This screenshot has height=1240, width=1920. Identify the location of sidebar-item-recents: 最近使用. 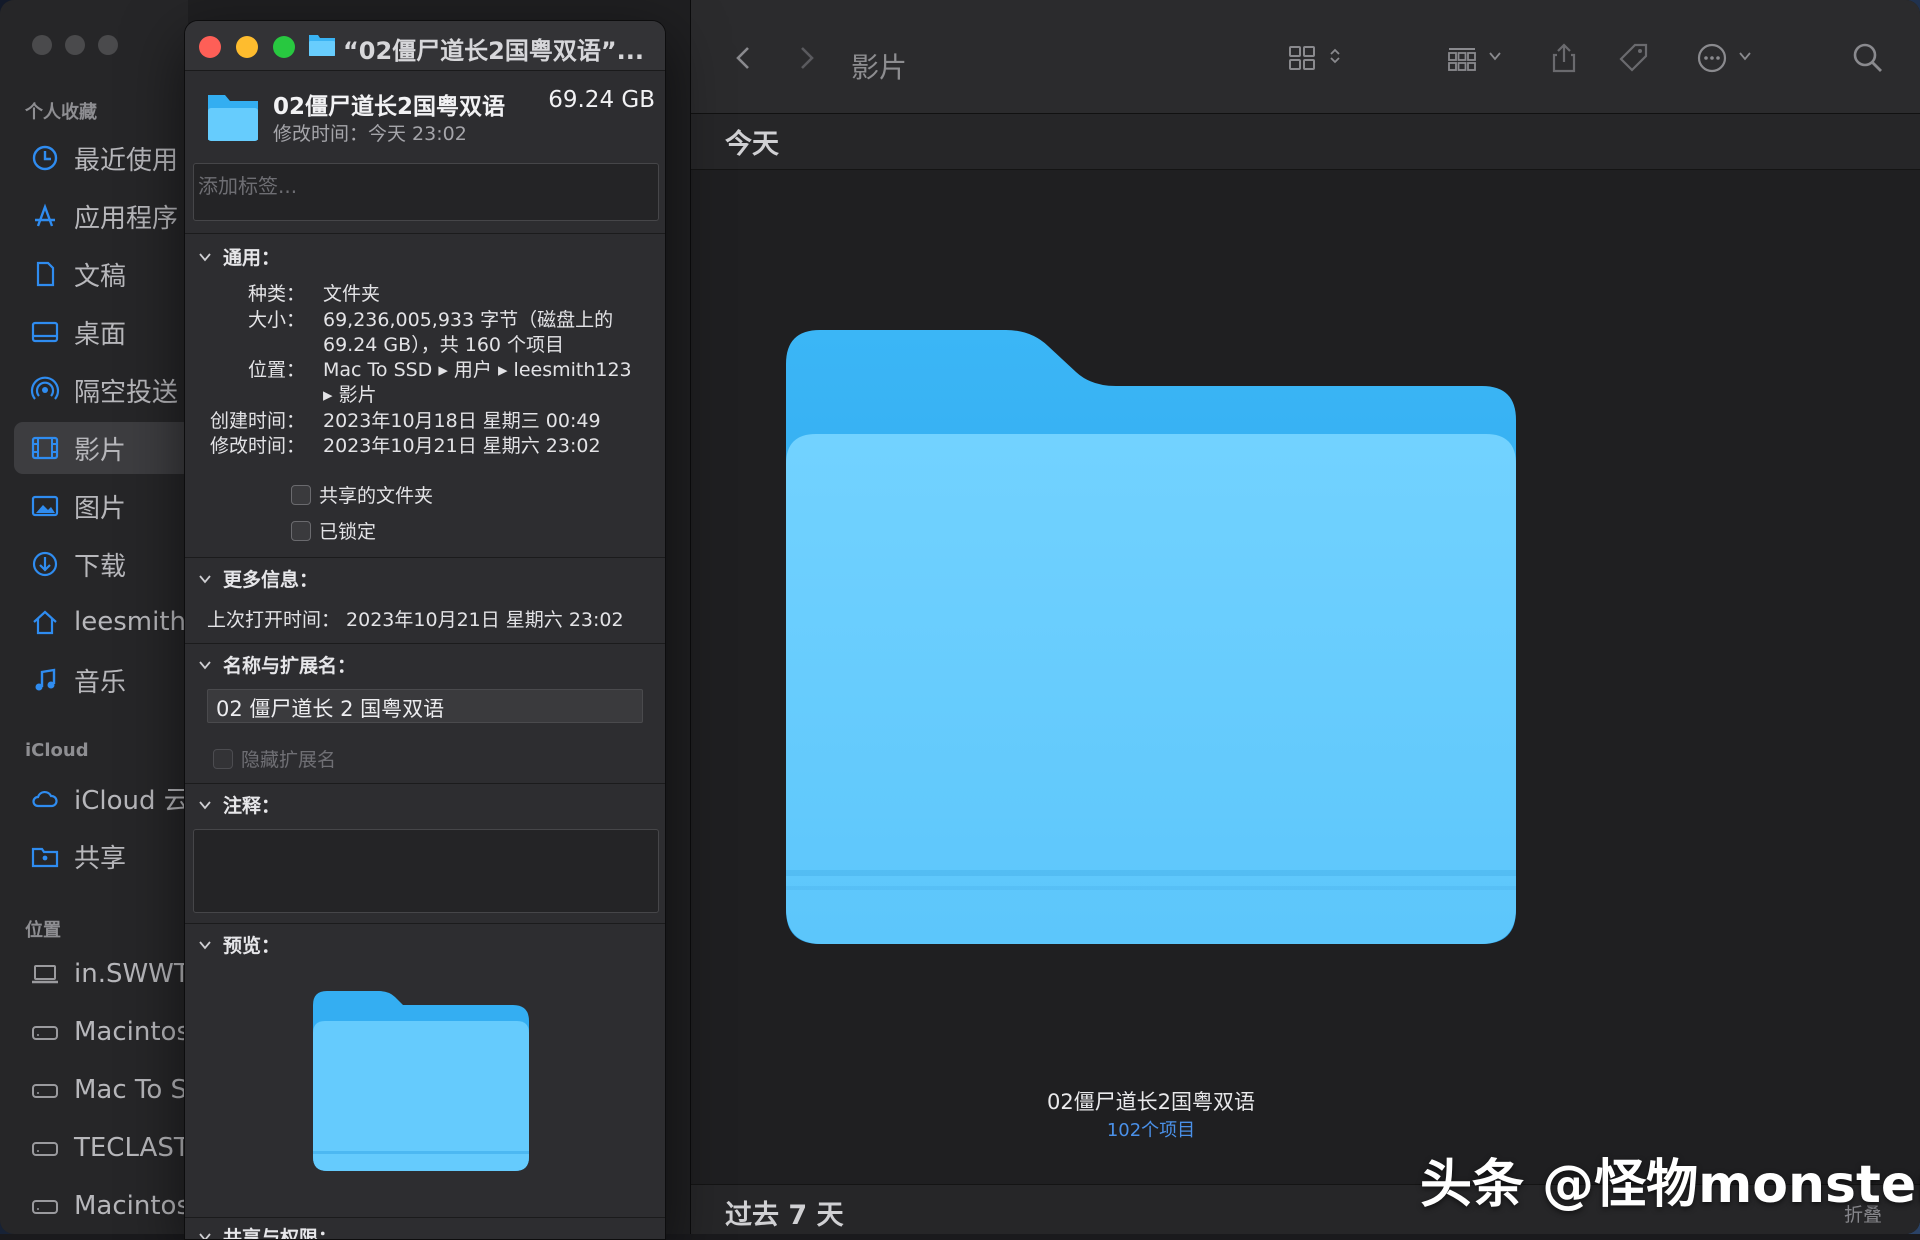
(103, 158).